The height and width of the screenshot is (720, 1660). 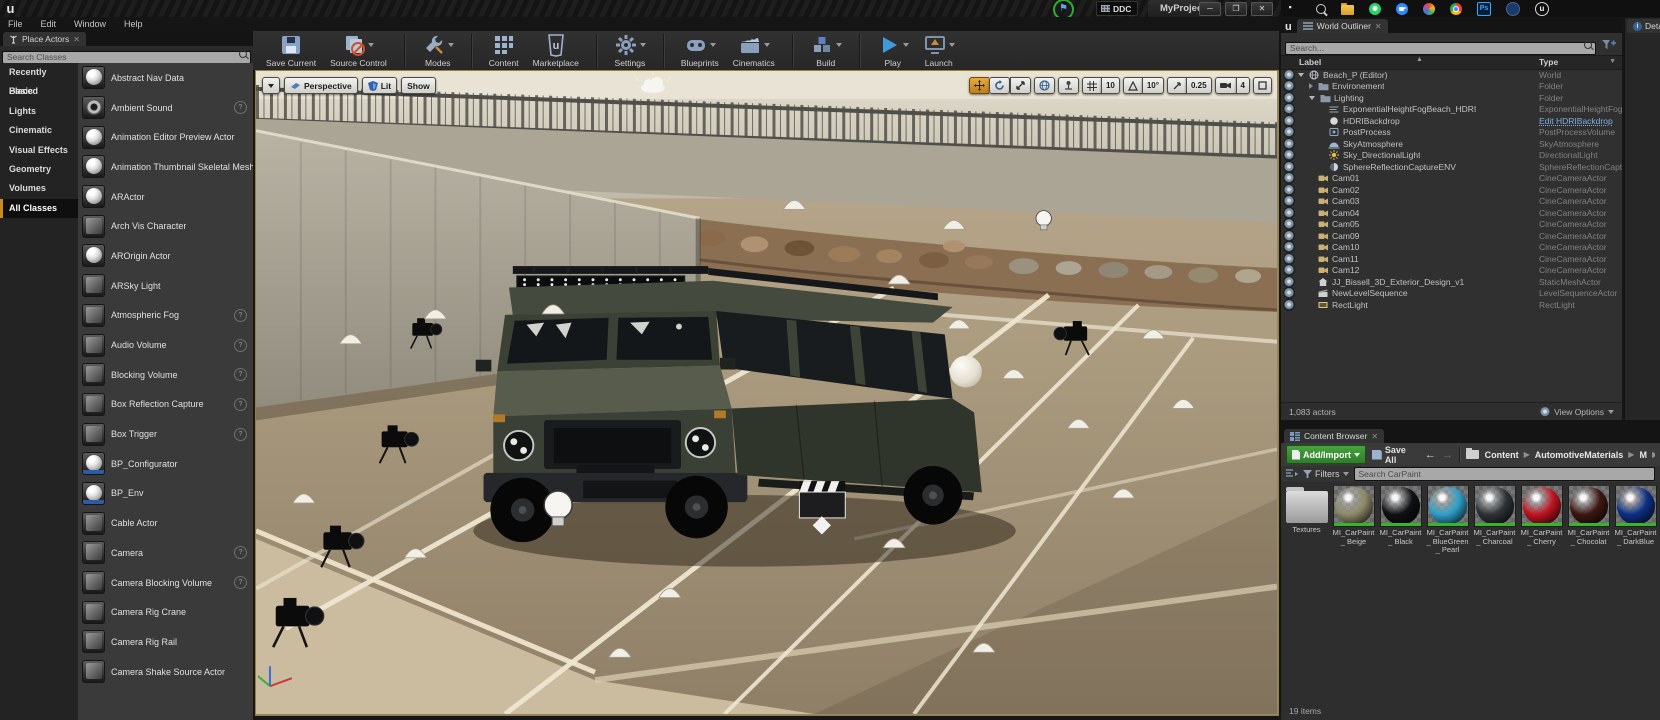 I want to click on asset-tile: MI_CarPaint_ Beige, so click(x=1353, y=516).